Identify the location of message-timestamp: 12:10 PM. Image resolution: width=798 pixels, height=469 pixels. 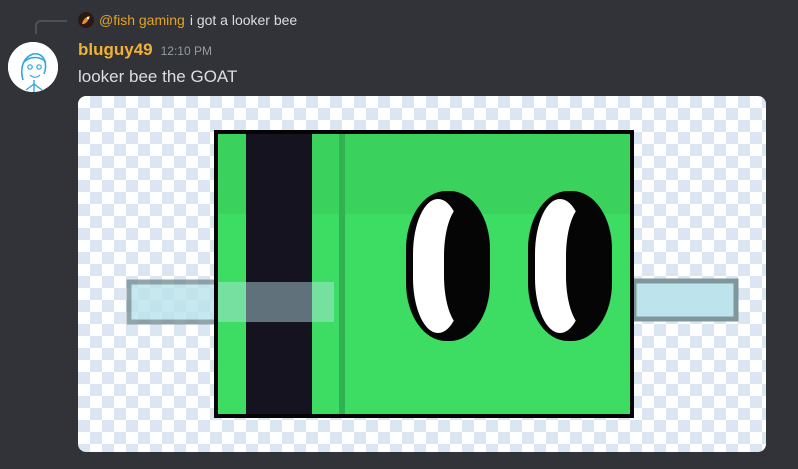
(186, 51).